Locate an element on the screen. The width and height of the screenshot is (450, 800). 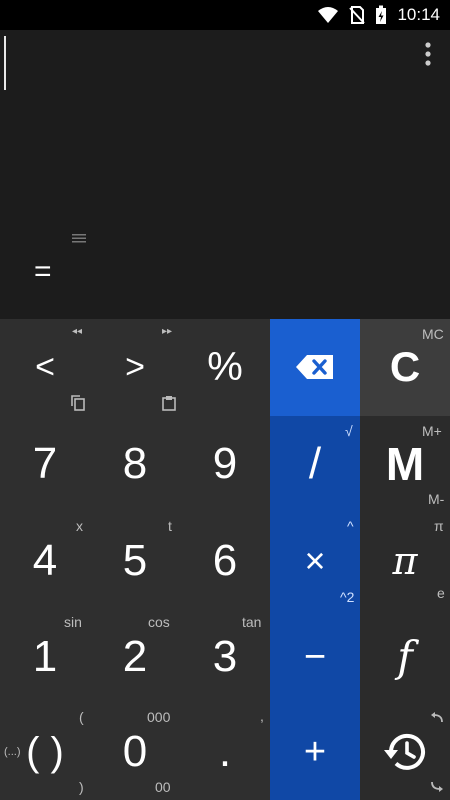
digit-3-label: 3 is located at coordinates (225, 656).